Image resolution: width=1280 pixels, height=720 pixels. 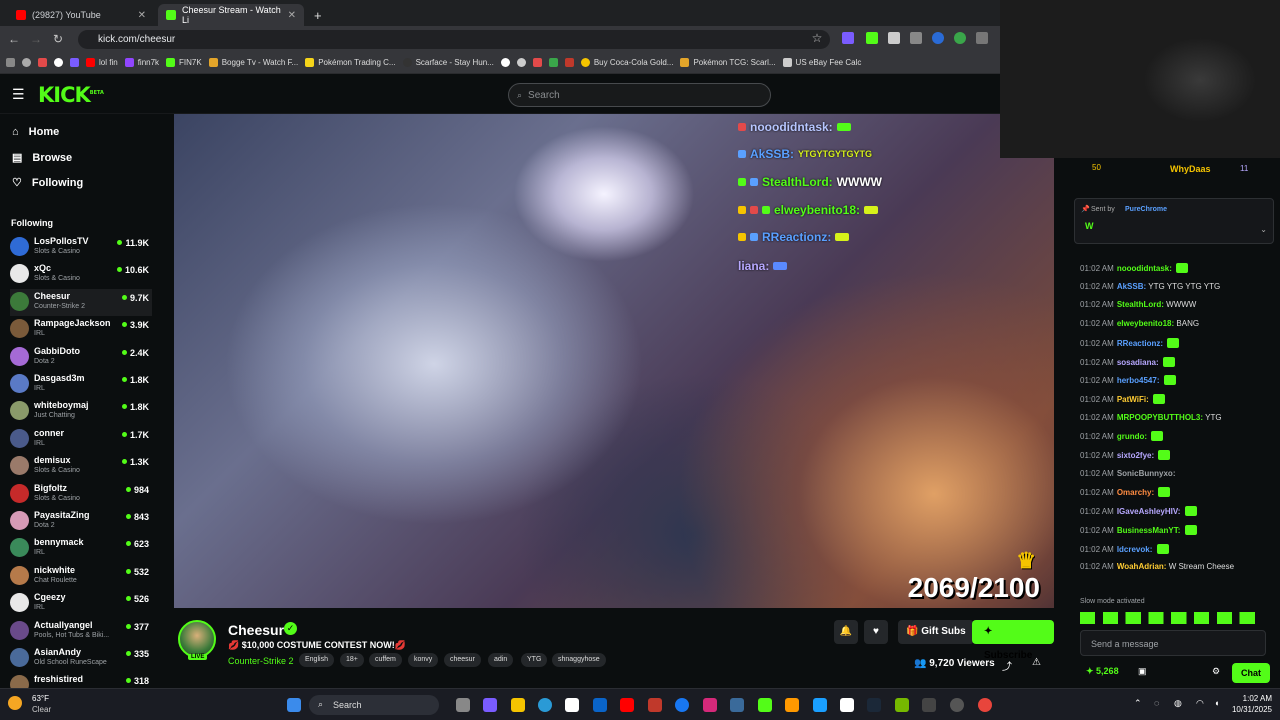 What do you see at coordinates (81, 494) in the screenshot?
I see `following-channel: Bigfoltz Slots & Casino 984` at bounding box center [81, 494].